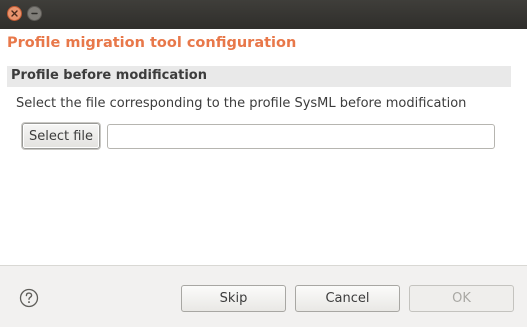 The image size is (527, 327). What do you see at coordinates (347, 298) in the screenshot?
I see `cancel-button: Cancel` at bounding box center [347, 298].